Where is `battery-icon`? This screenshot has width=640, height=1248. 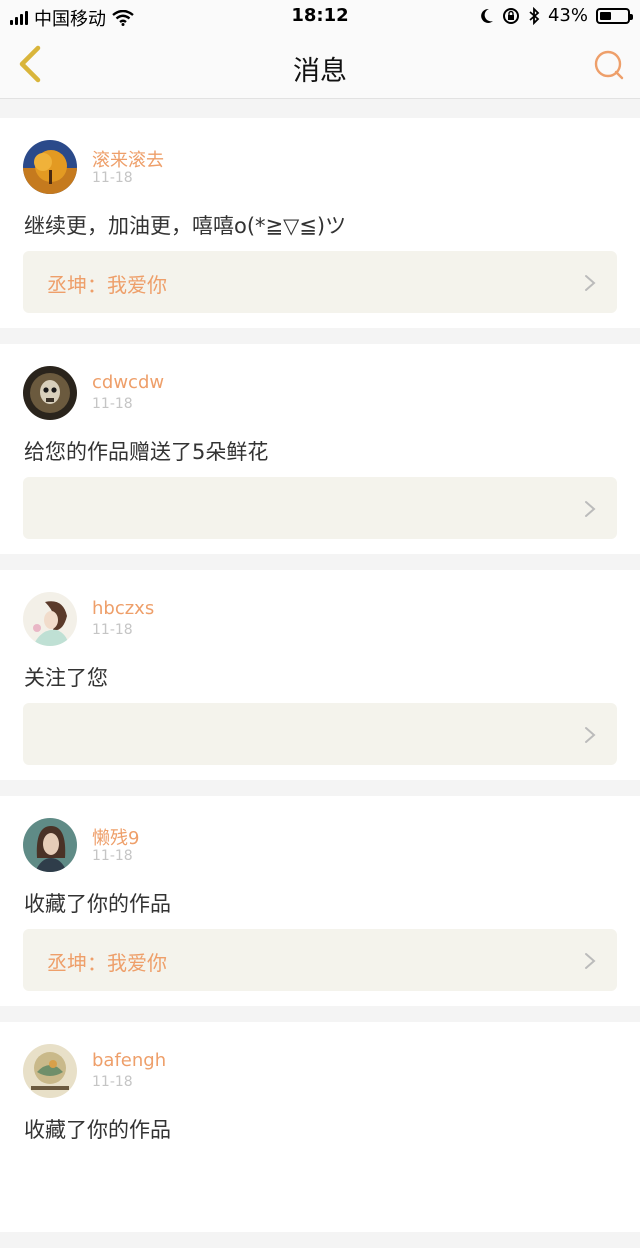
battery-icon is located at coordinates (614, 15).